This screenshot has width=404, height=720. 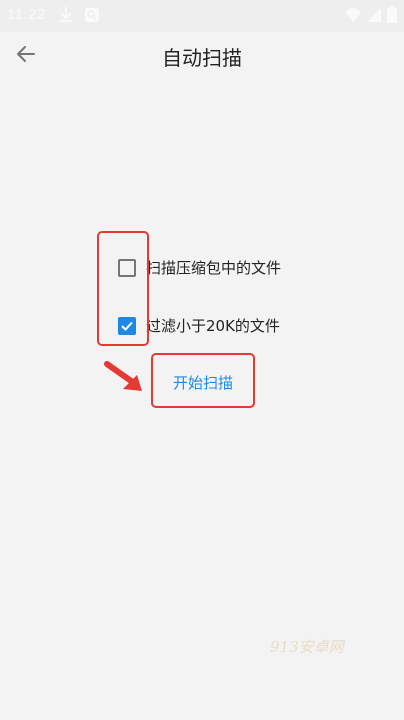 I want to click on filter-small-files-option: 过滤小于20K的文件, so click(x=199, y=325).